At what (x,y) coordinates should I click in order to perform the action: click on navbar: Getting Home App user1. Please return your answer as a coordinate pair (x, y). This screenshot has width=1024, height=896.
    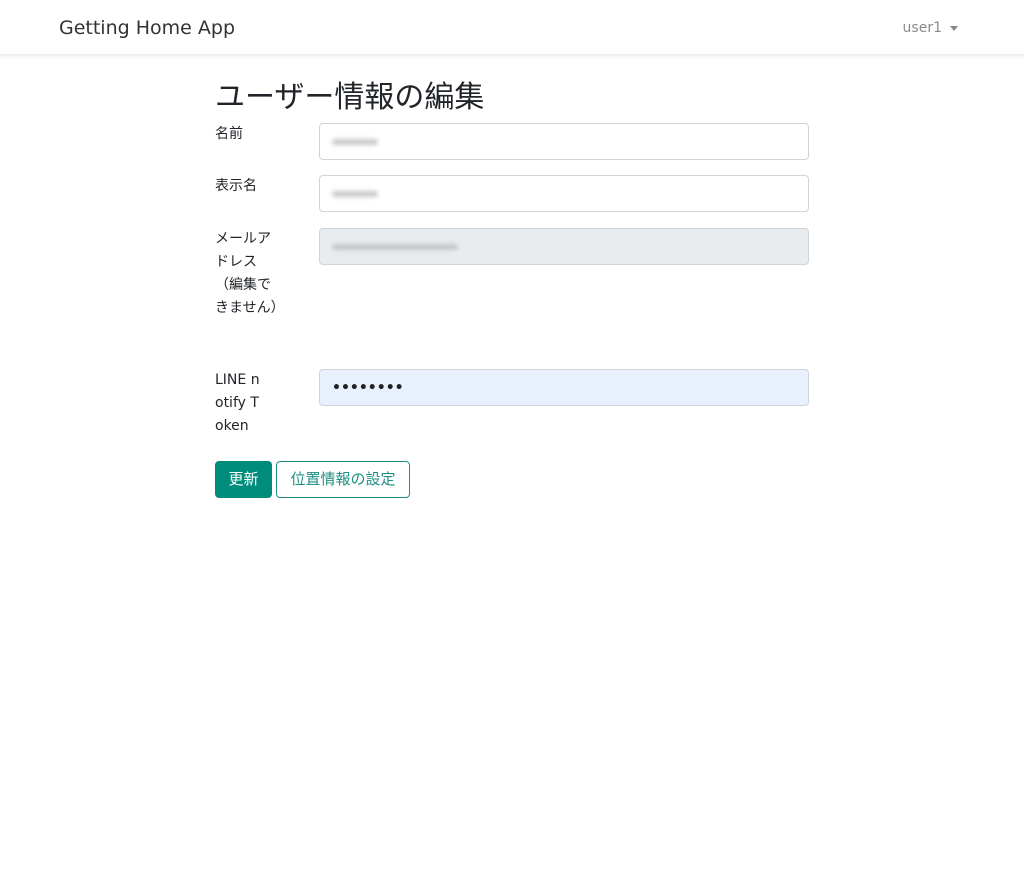
    Looking at the image, I should click on (512, 27).